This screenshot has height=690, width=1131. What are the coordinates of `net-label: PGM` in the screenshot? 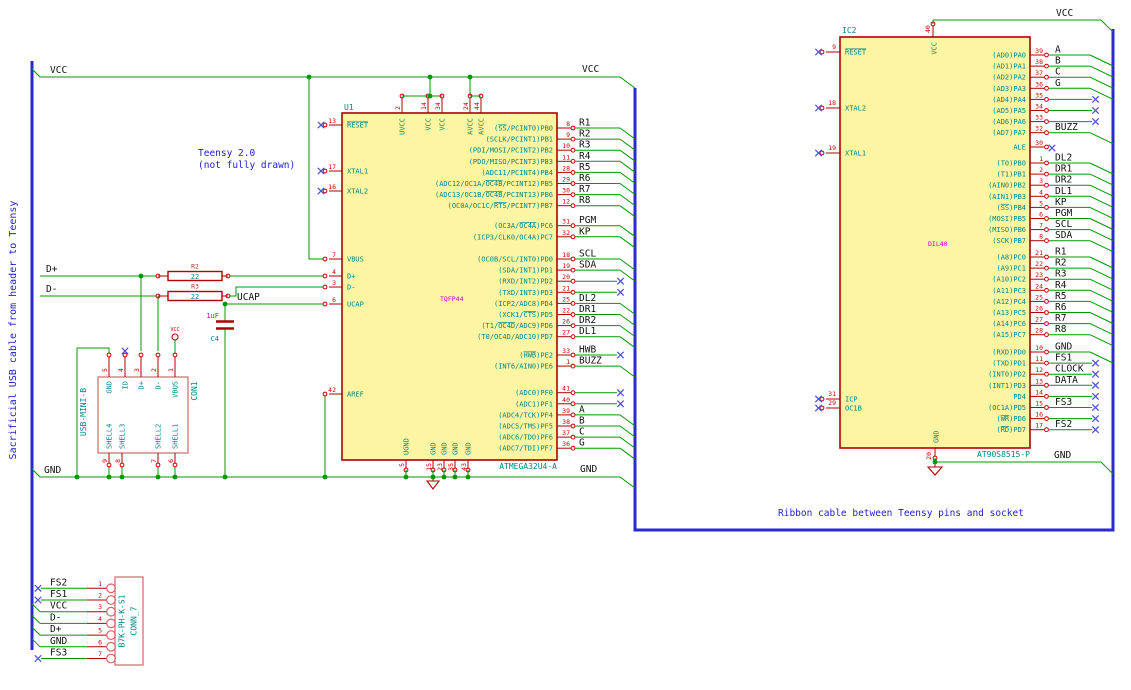 It's located at (587, 220).